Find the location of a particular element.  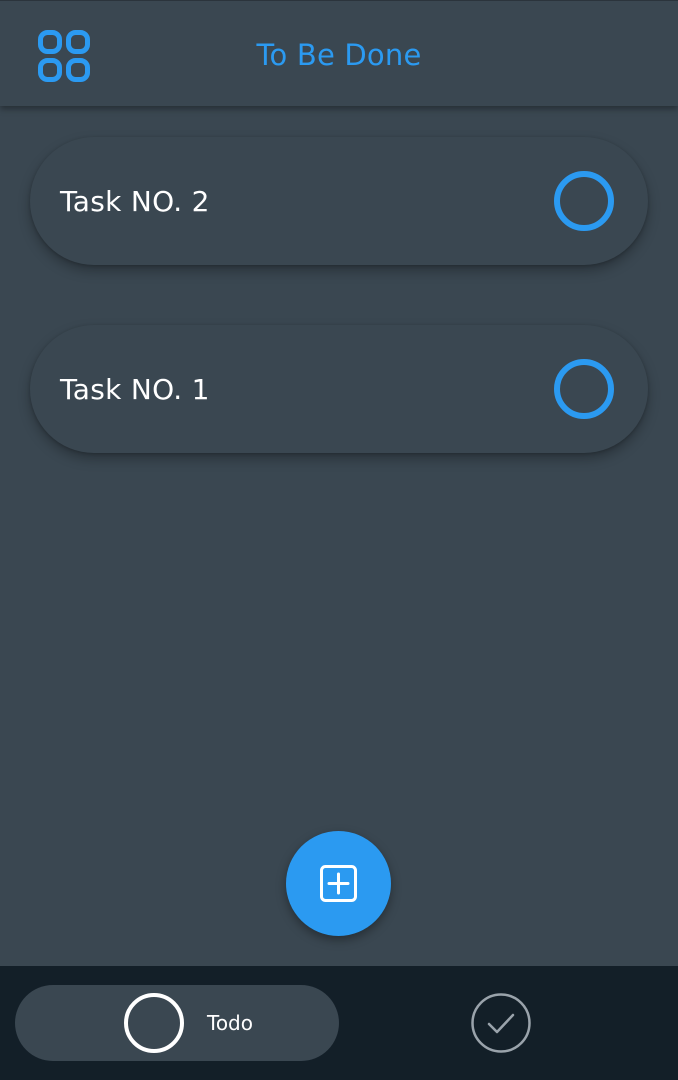

check-circle-icon is located at coordinates (501, 1023).